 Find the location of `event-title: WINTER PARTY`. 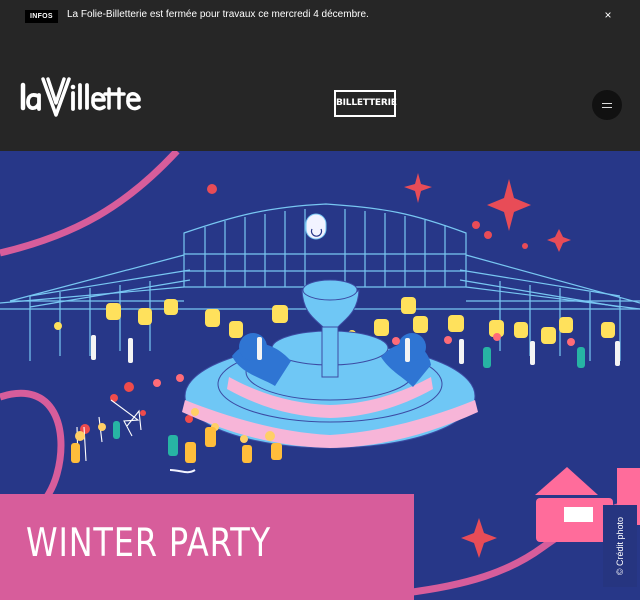

event-title: WINTER PARTY is located at coordinates (148, 544).